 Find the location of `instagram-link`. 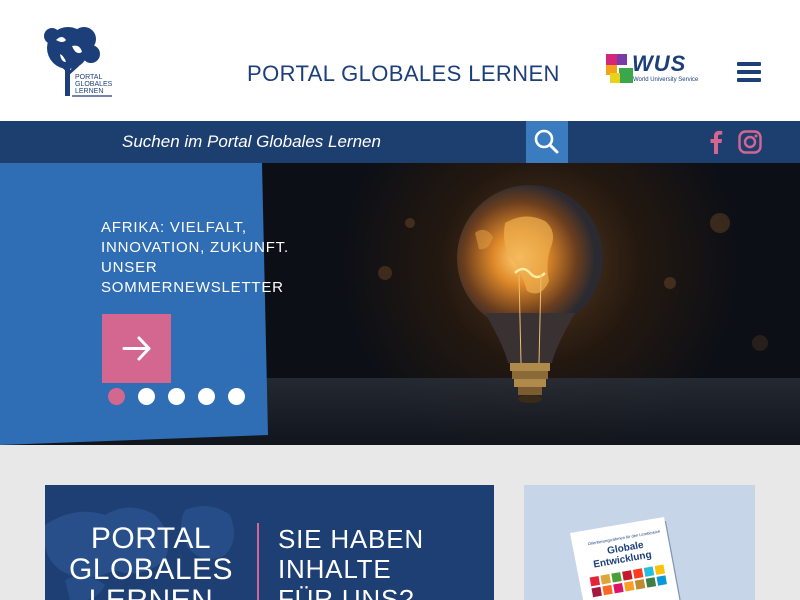

instagram-link is located at coordinates (750, 142).